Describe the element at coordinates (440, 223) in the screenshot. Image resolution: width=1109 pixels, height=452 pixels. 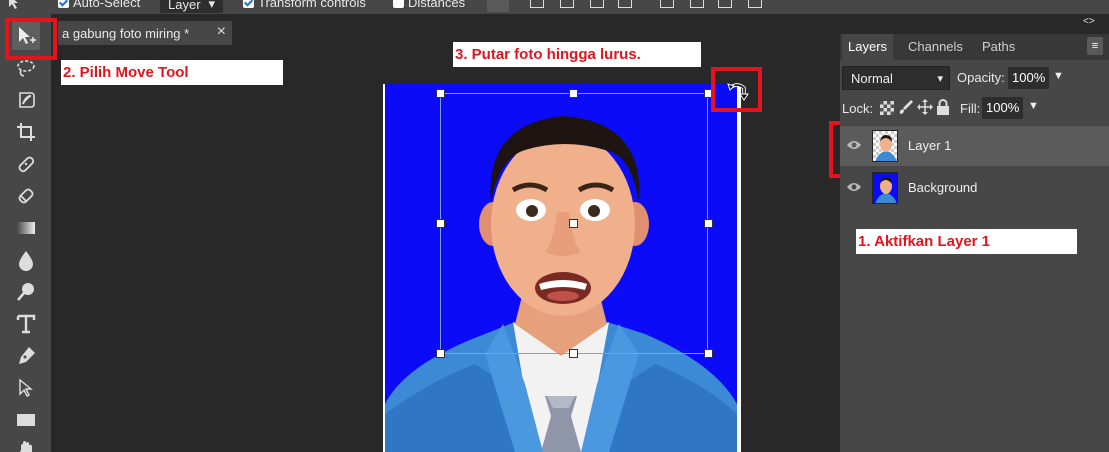
I see `transform-handle-middle-left` at that location.